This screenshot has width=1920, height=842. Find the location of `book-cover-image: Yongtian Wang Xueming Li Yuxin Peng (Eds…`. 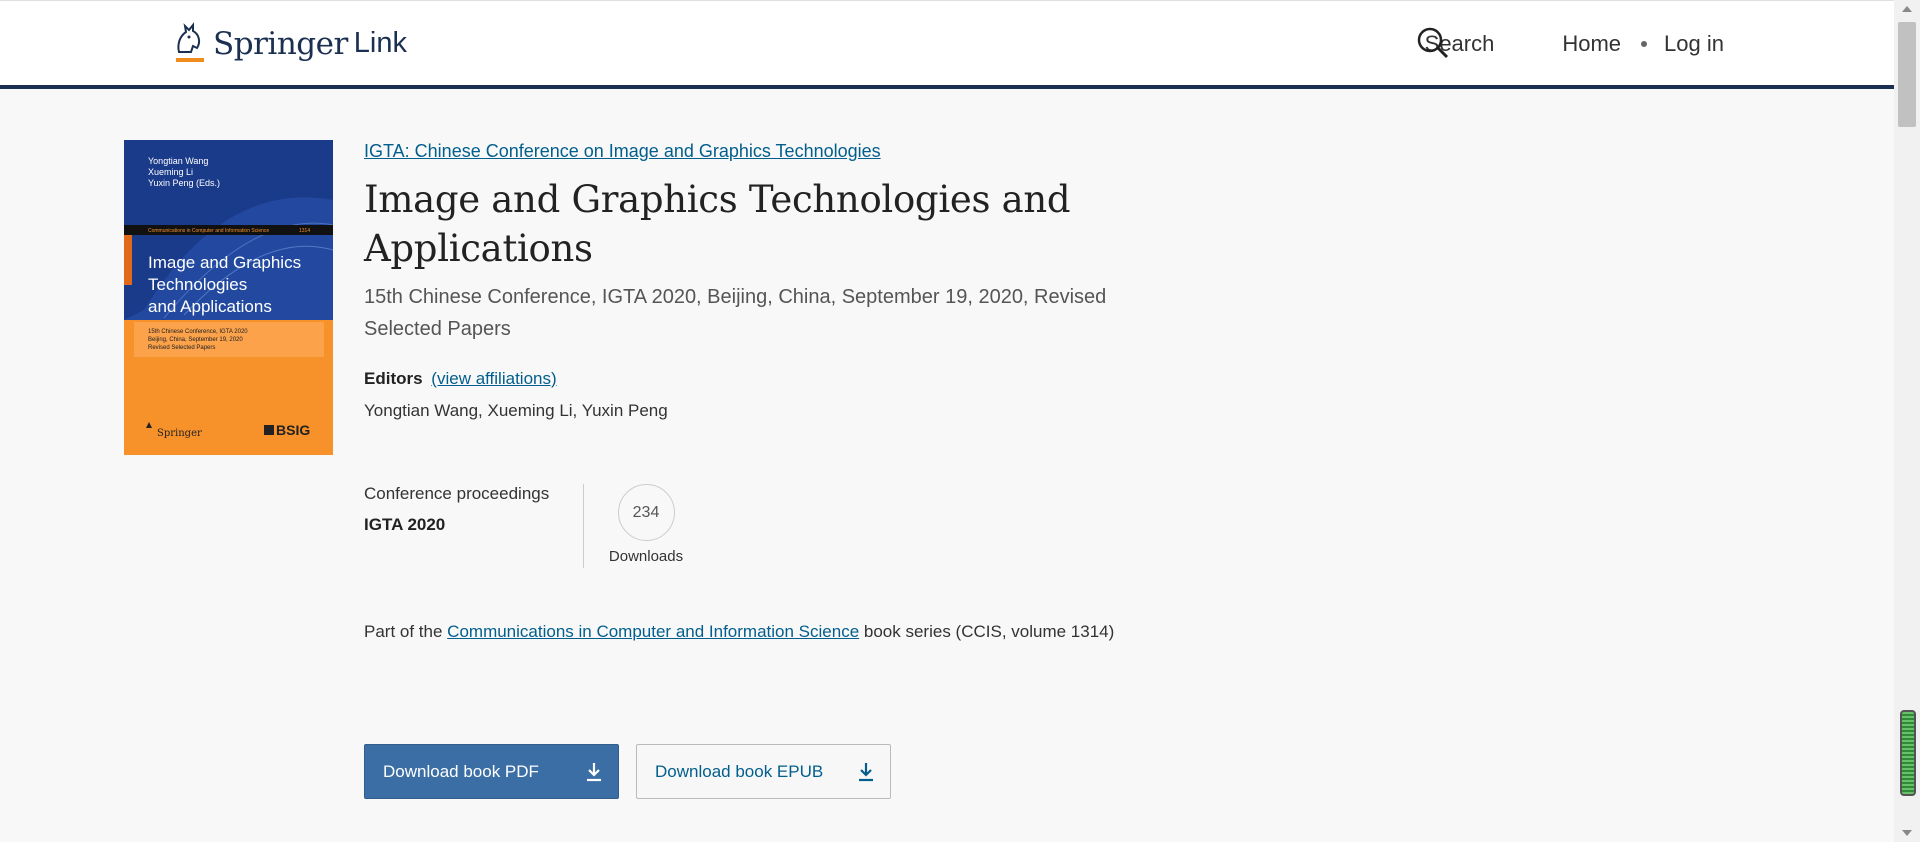

book-cover-image: Yongtian Wang Xueming Li Yuxin Peng (Eds… is located at coordinates (228, 297).